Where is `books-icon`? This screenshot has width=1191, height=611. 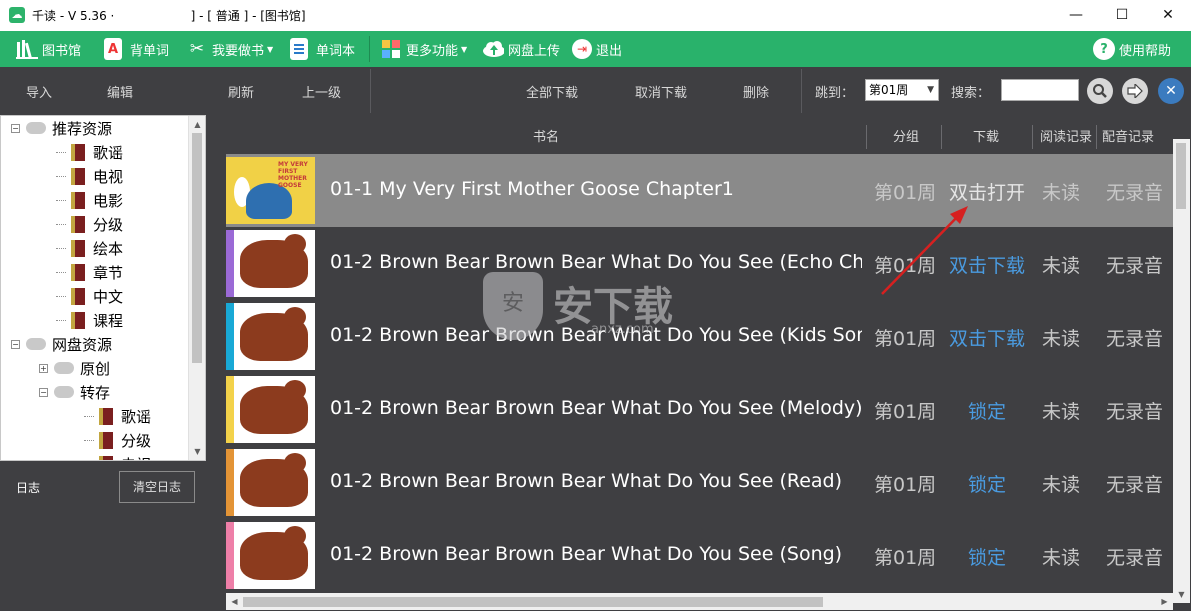
books-icon is located at coordinates (27, 49).